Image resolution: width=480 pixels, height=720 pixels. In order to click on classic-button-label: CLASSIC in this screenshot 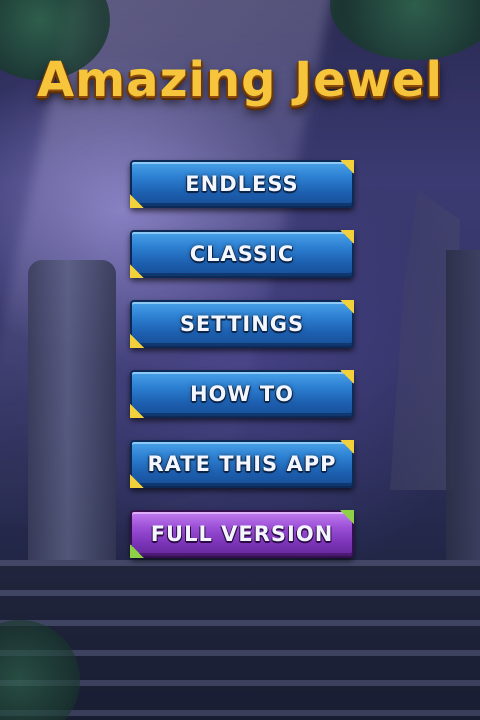, I will do `click(242, 254)`.